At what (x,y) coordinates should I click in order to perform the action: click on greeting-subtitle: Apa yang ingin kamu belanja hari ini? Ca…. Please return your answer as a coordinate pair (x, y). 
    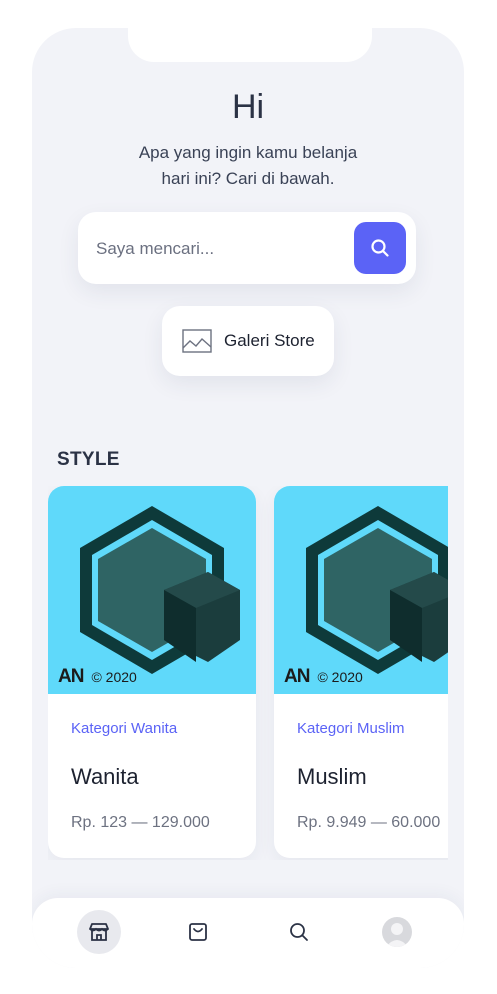
    Looking at the image, I should click on (248, 166).